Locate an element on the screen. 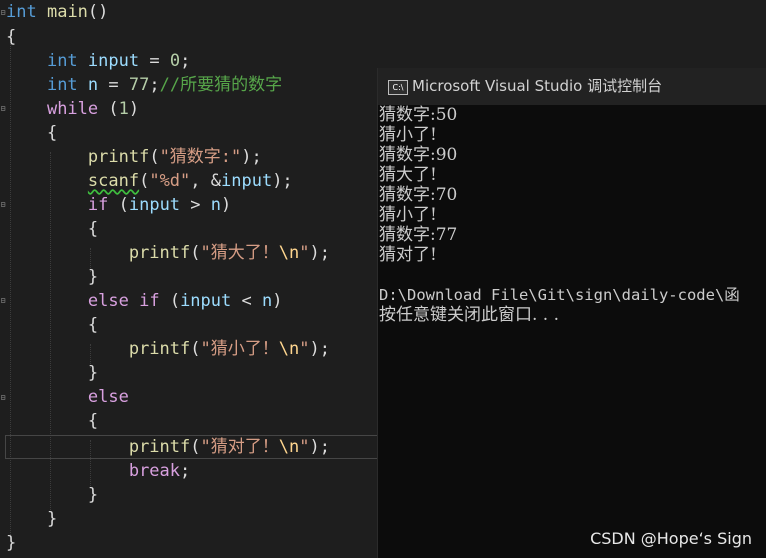  console-output-line: 猜数字:70 is located at coordinates (418, 195).